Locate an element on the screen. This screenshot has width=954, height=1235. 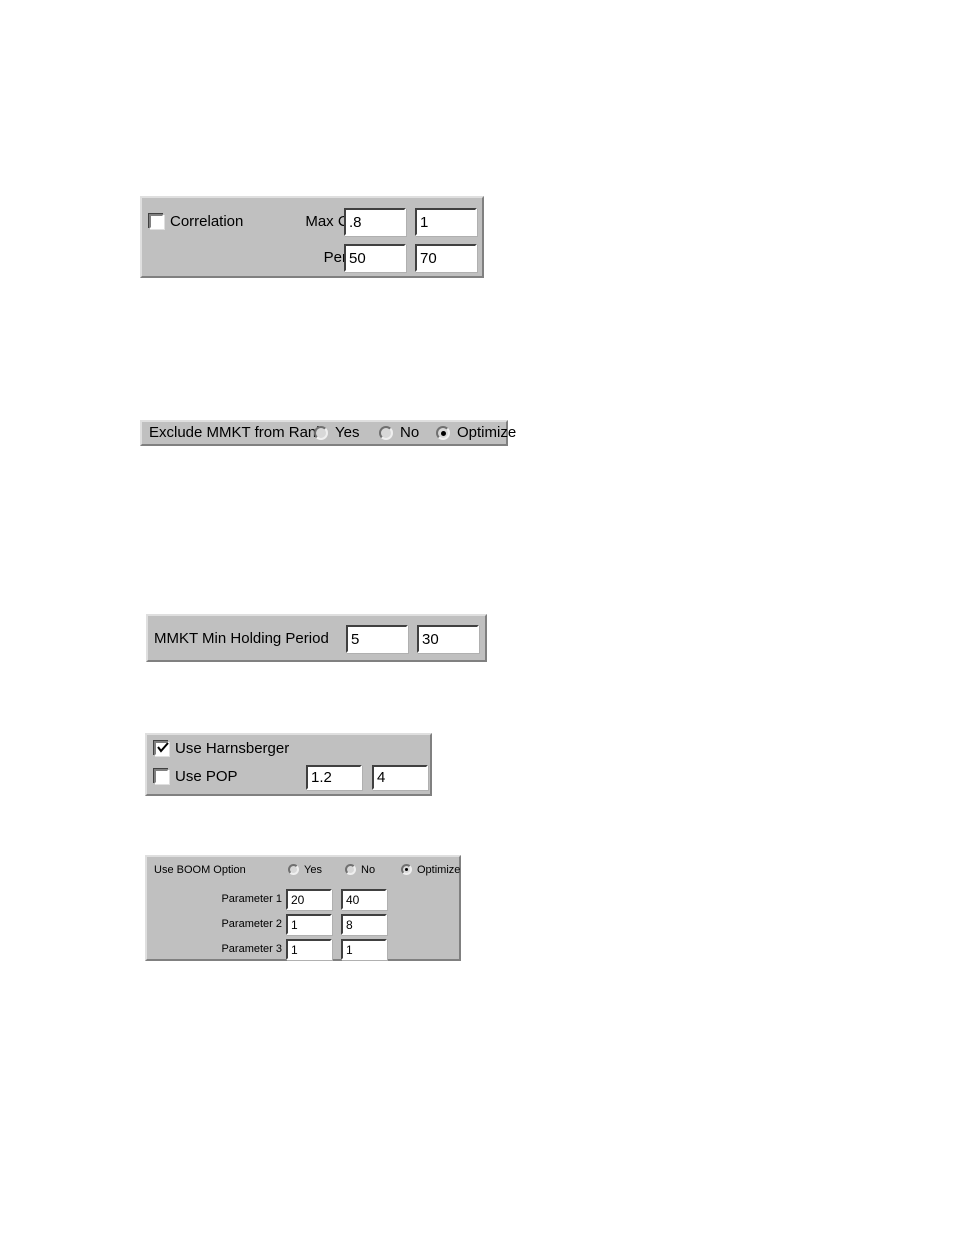
checkmark-icon is located at coordinates (163, 748).